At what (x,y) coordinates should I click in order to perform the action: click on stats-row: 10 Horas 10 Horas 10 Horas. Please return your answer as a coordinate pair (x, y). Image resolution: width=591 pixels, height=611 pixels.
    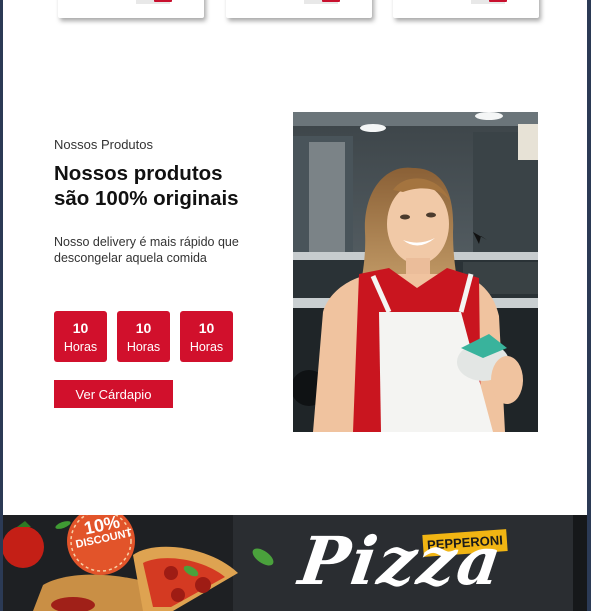
    Looking at the image, I should click on (143, 336).